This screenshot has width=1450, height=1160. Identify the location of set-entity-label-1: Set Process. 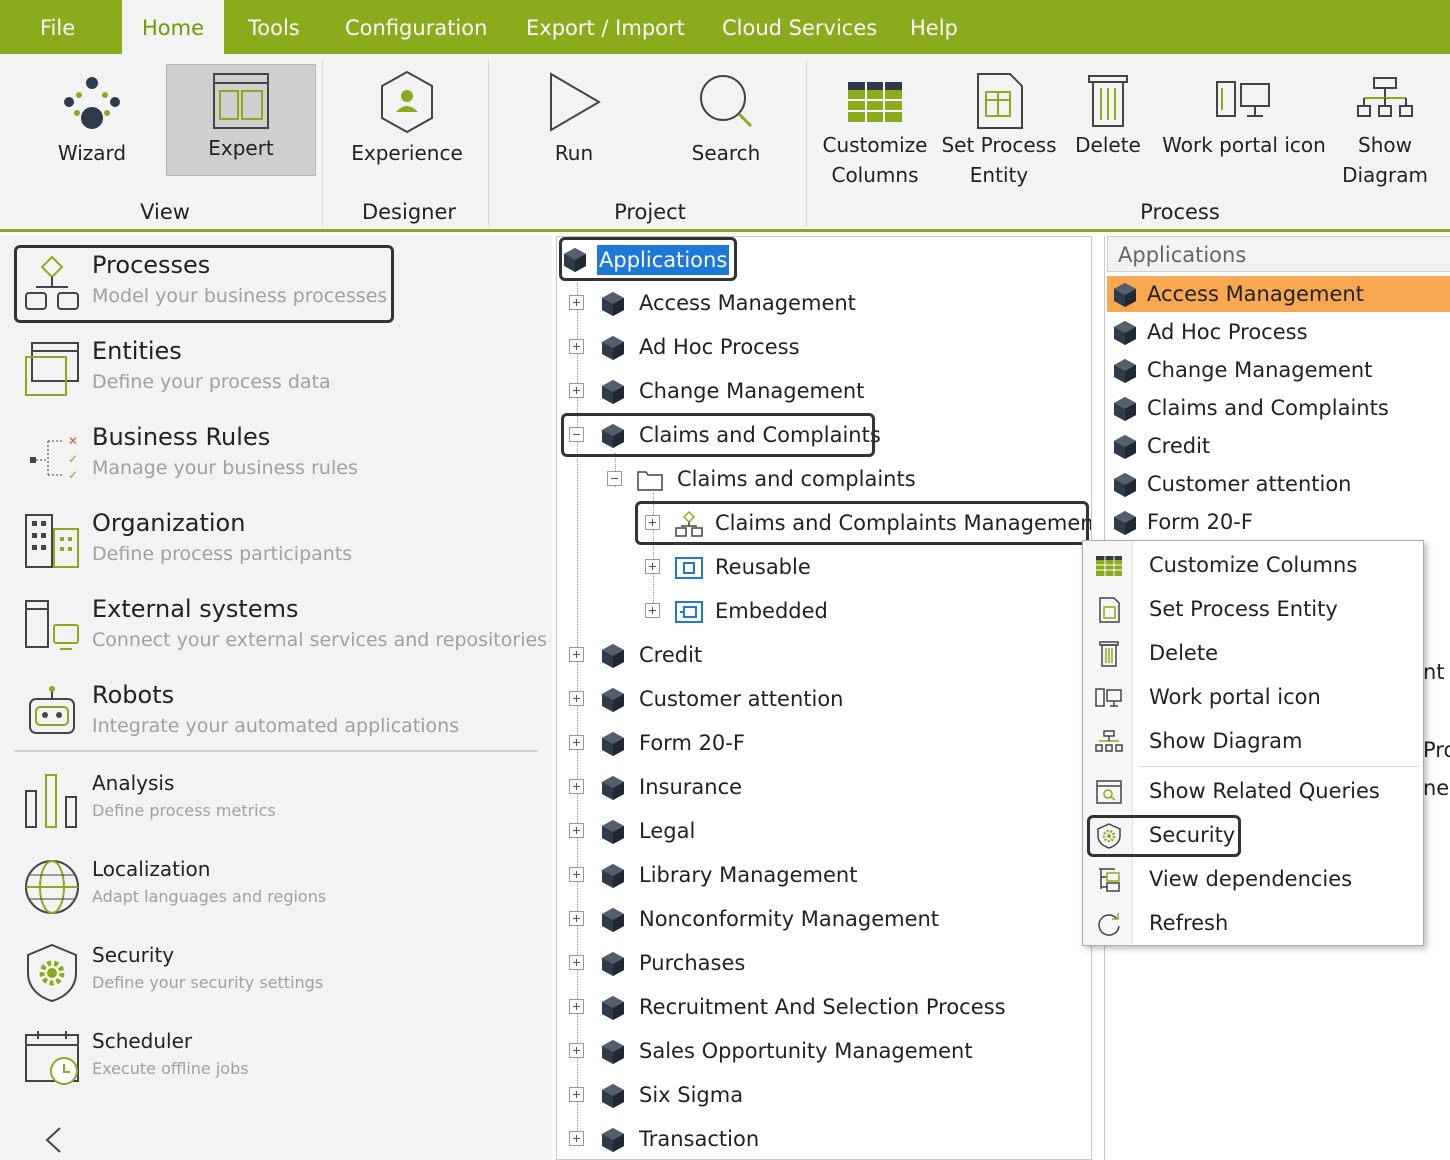
(999, 145).